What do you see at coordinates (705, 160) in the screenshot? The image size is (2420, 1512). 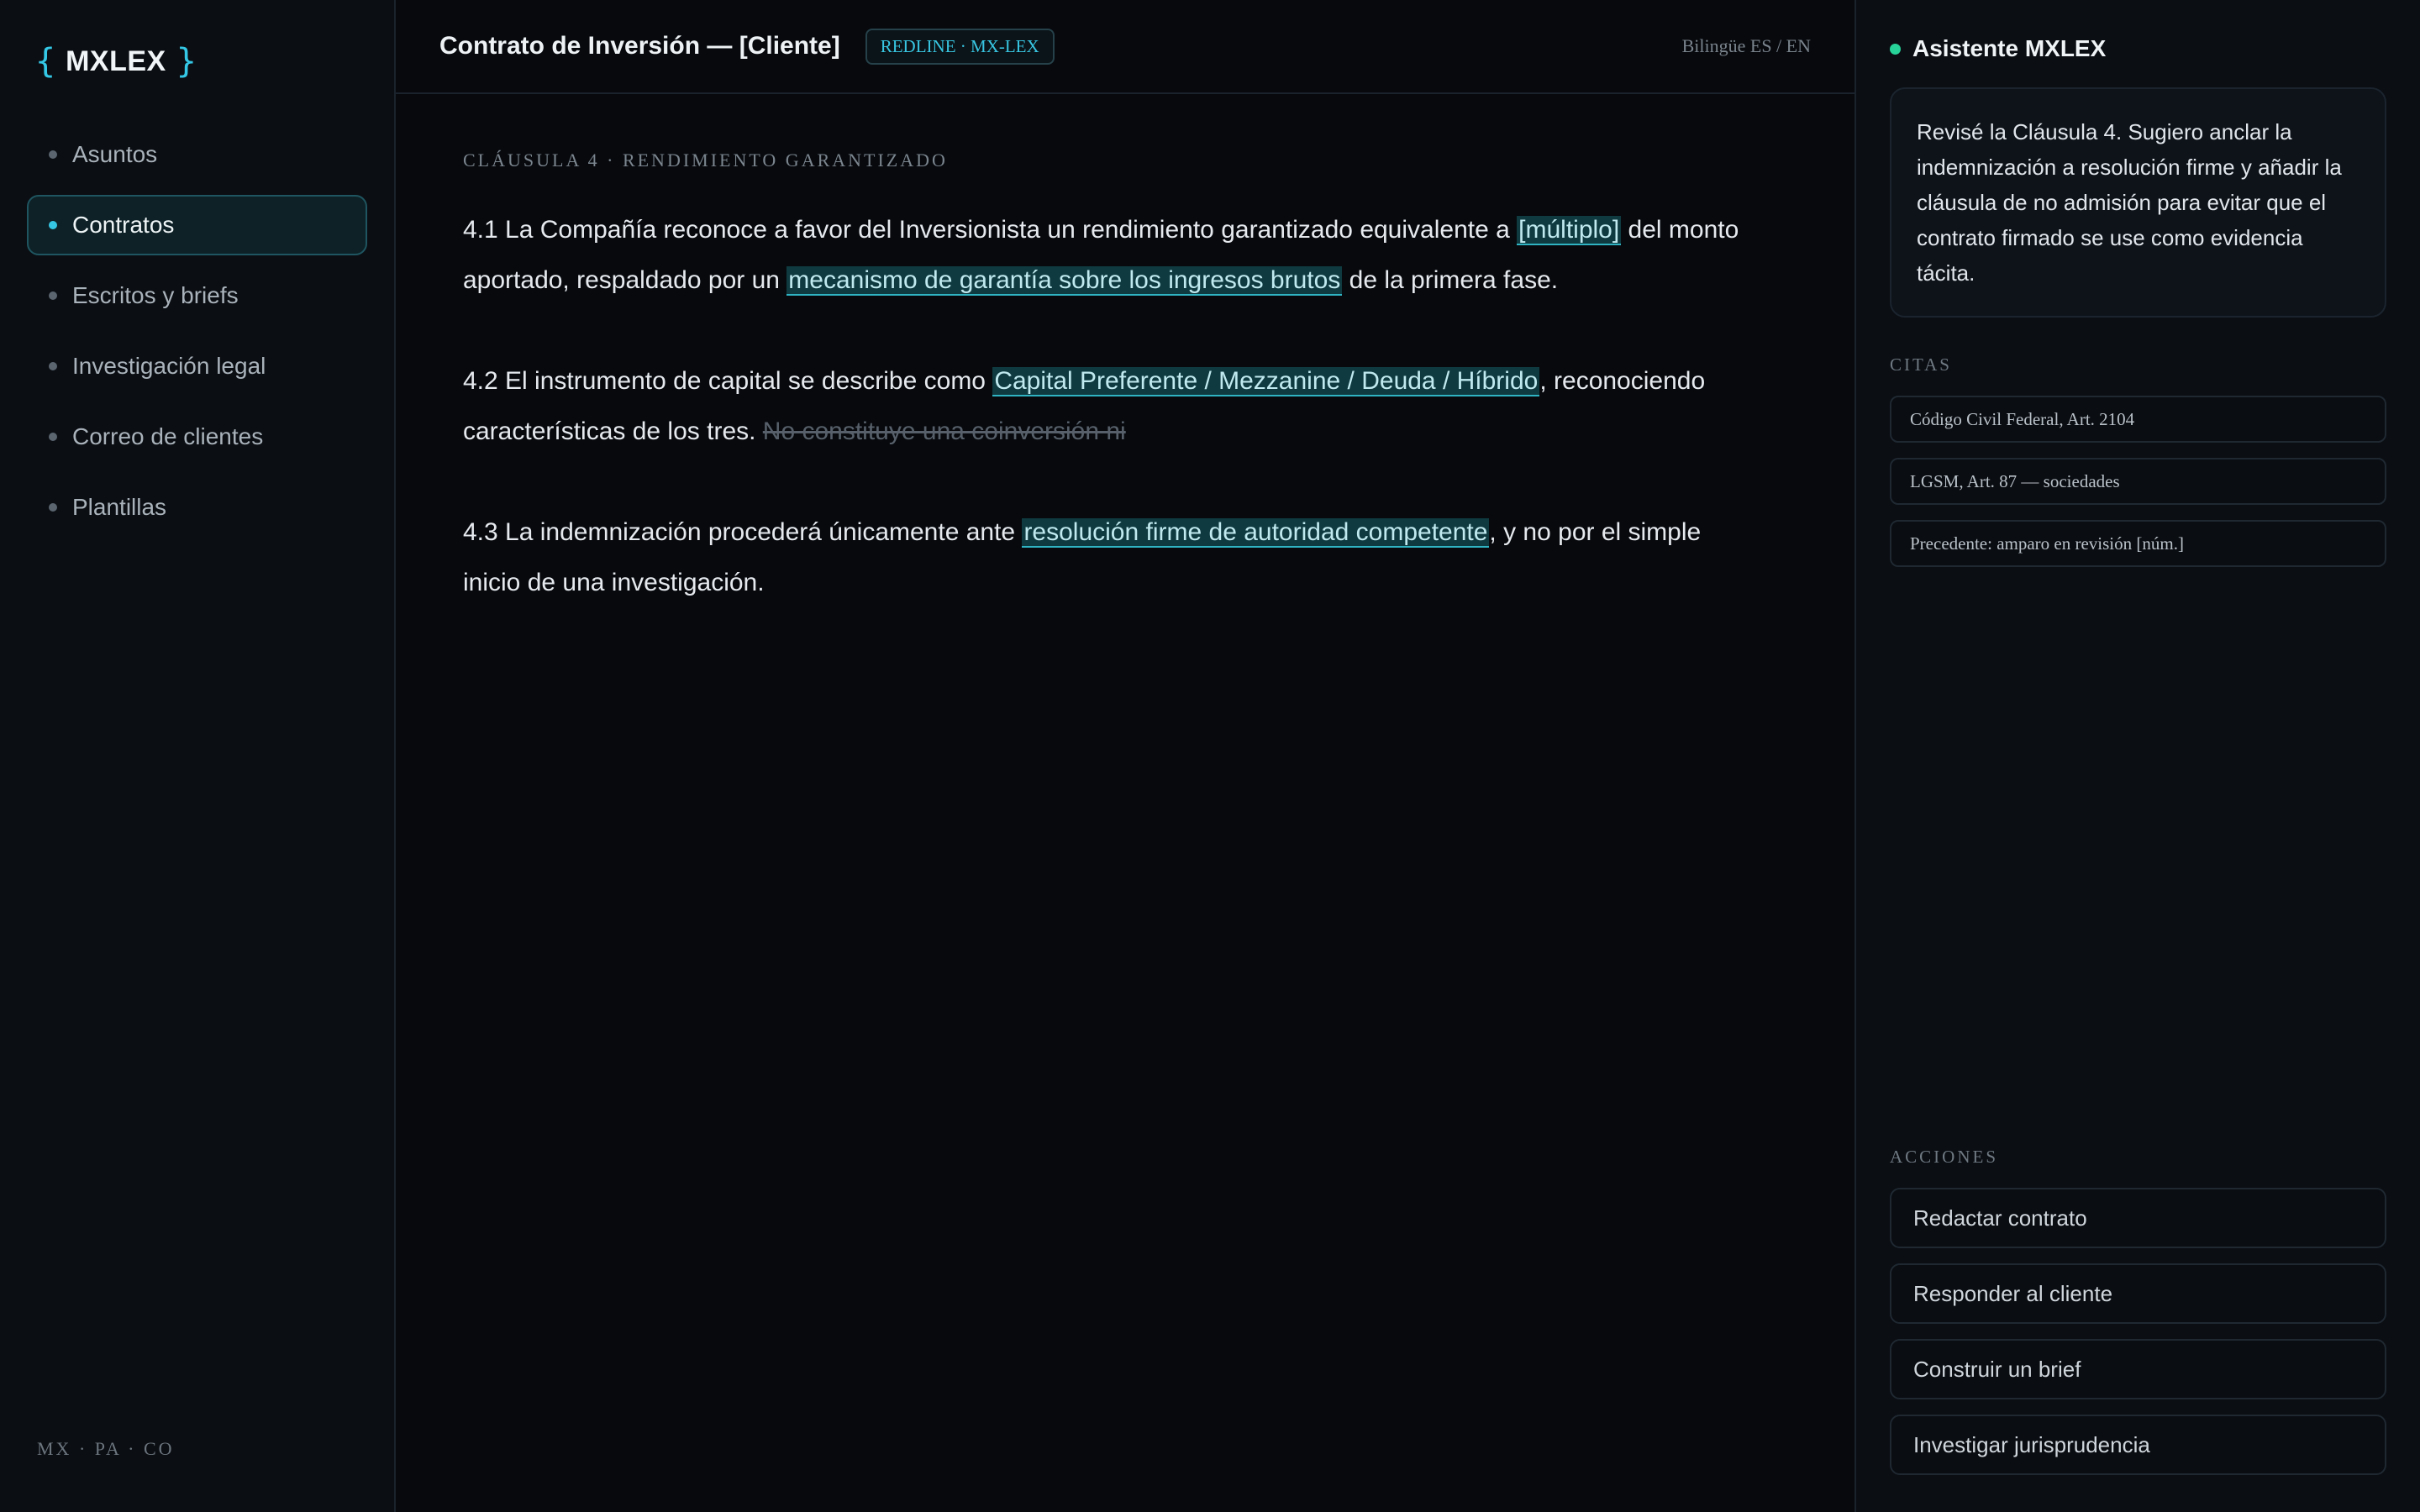 I see `clause-heading: CLÁUSULA 4 · RENDIMIENTO GARANTIZADO` at bounding box center [705, 160].